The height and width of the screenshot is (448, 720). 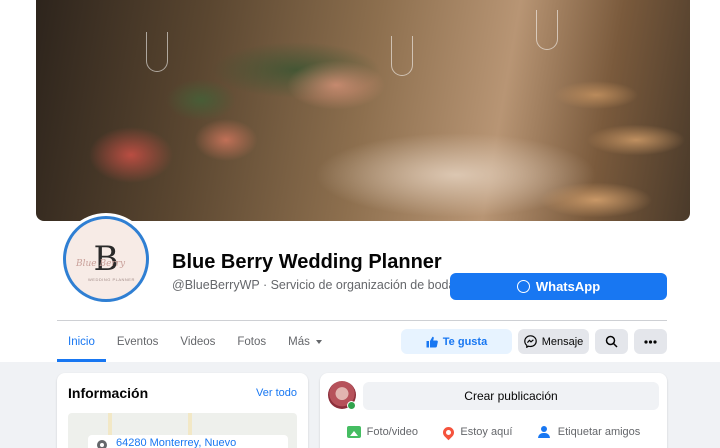 I want to click on whatsapp-button: WhatsApp, so click(x=558, y=286).